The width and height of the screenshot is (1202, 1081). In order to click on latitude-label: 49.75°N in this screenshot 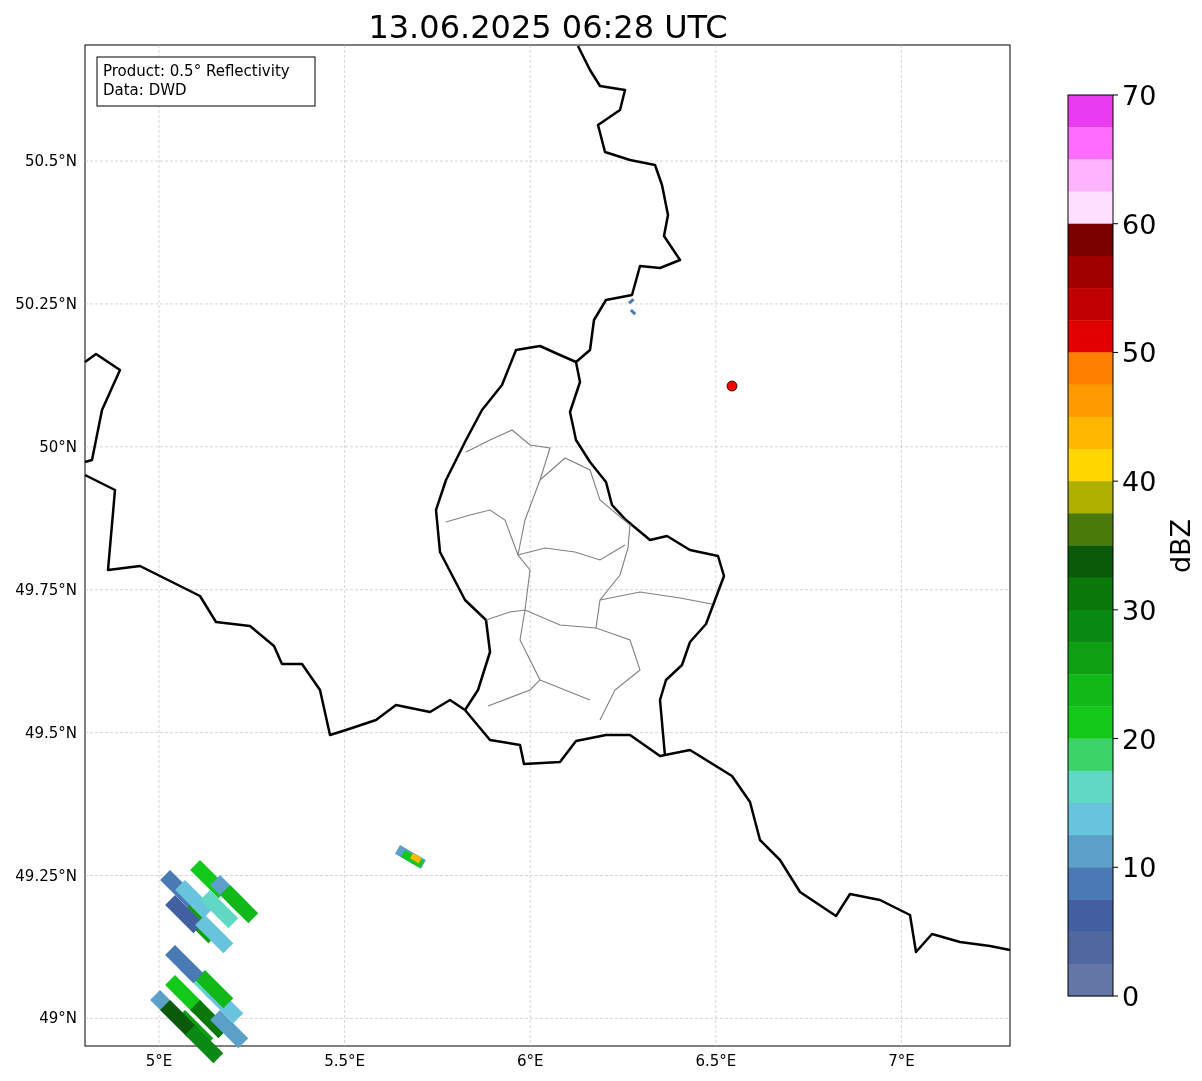, I will do `click(46, 589)`.